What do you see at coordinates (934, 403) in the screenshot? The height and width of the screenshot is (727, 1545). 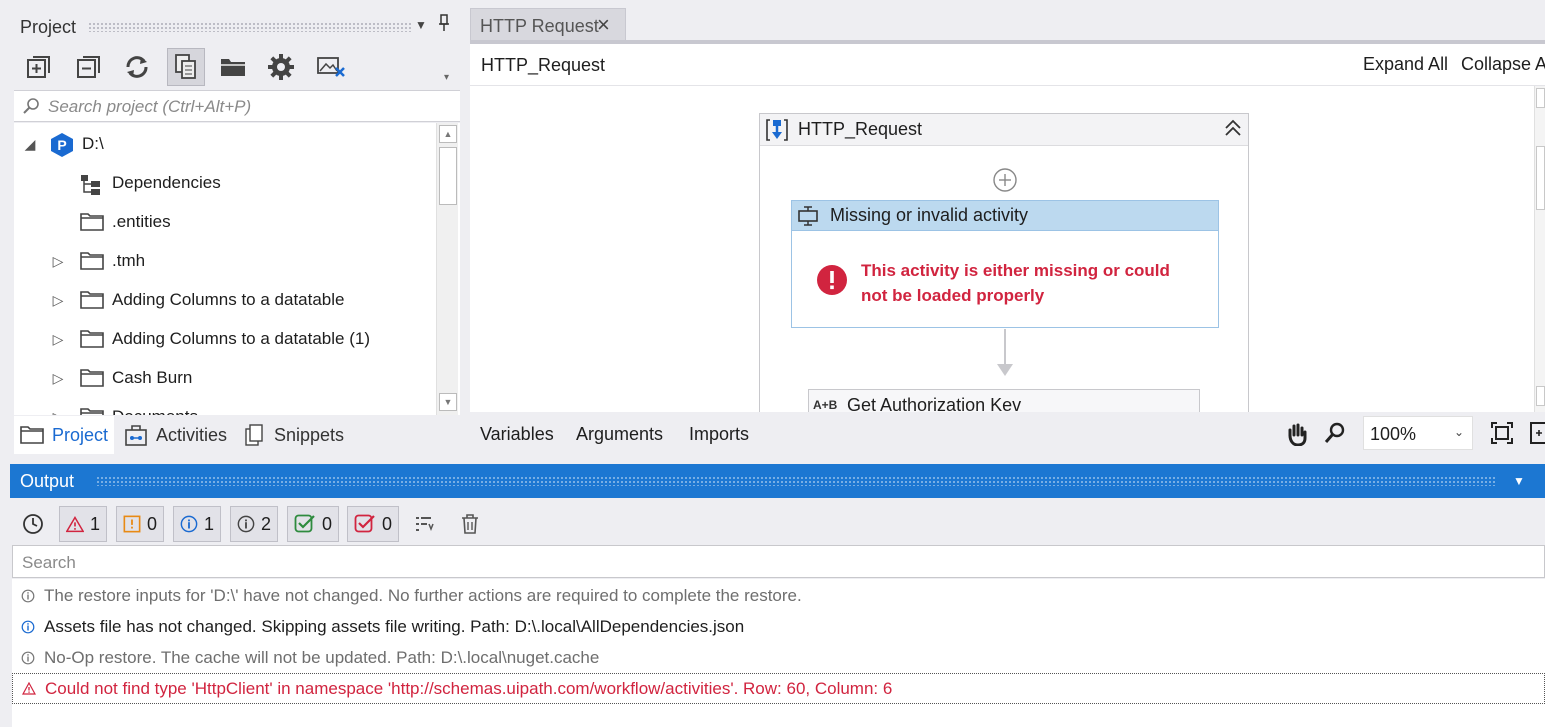 I see `activity-title: Get Authorization Kev` at bounding box center [934, 403].